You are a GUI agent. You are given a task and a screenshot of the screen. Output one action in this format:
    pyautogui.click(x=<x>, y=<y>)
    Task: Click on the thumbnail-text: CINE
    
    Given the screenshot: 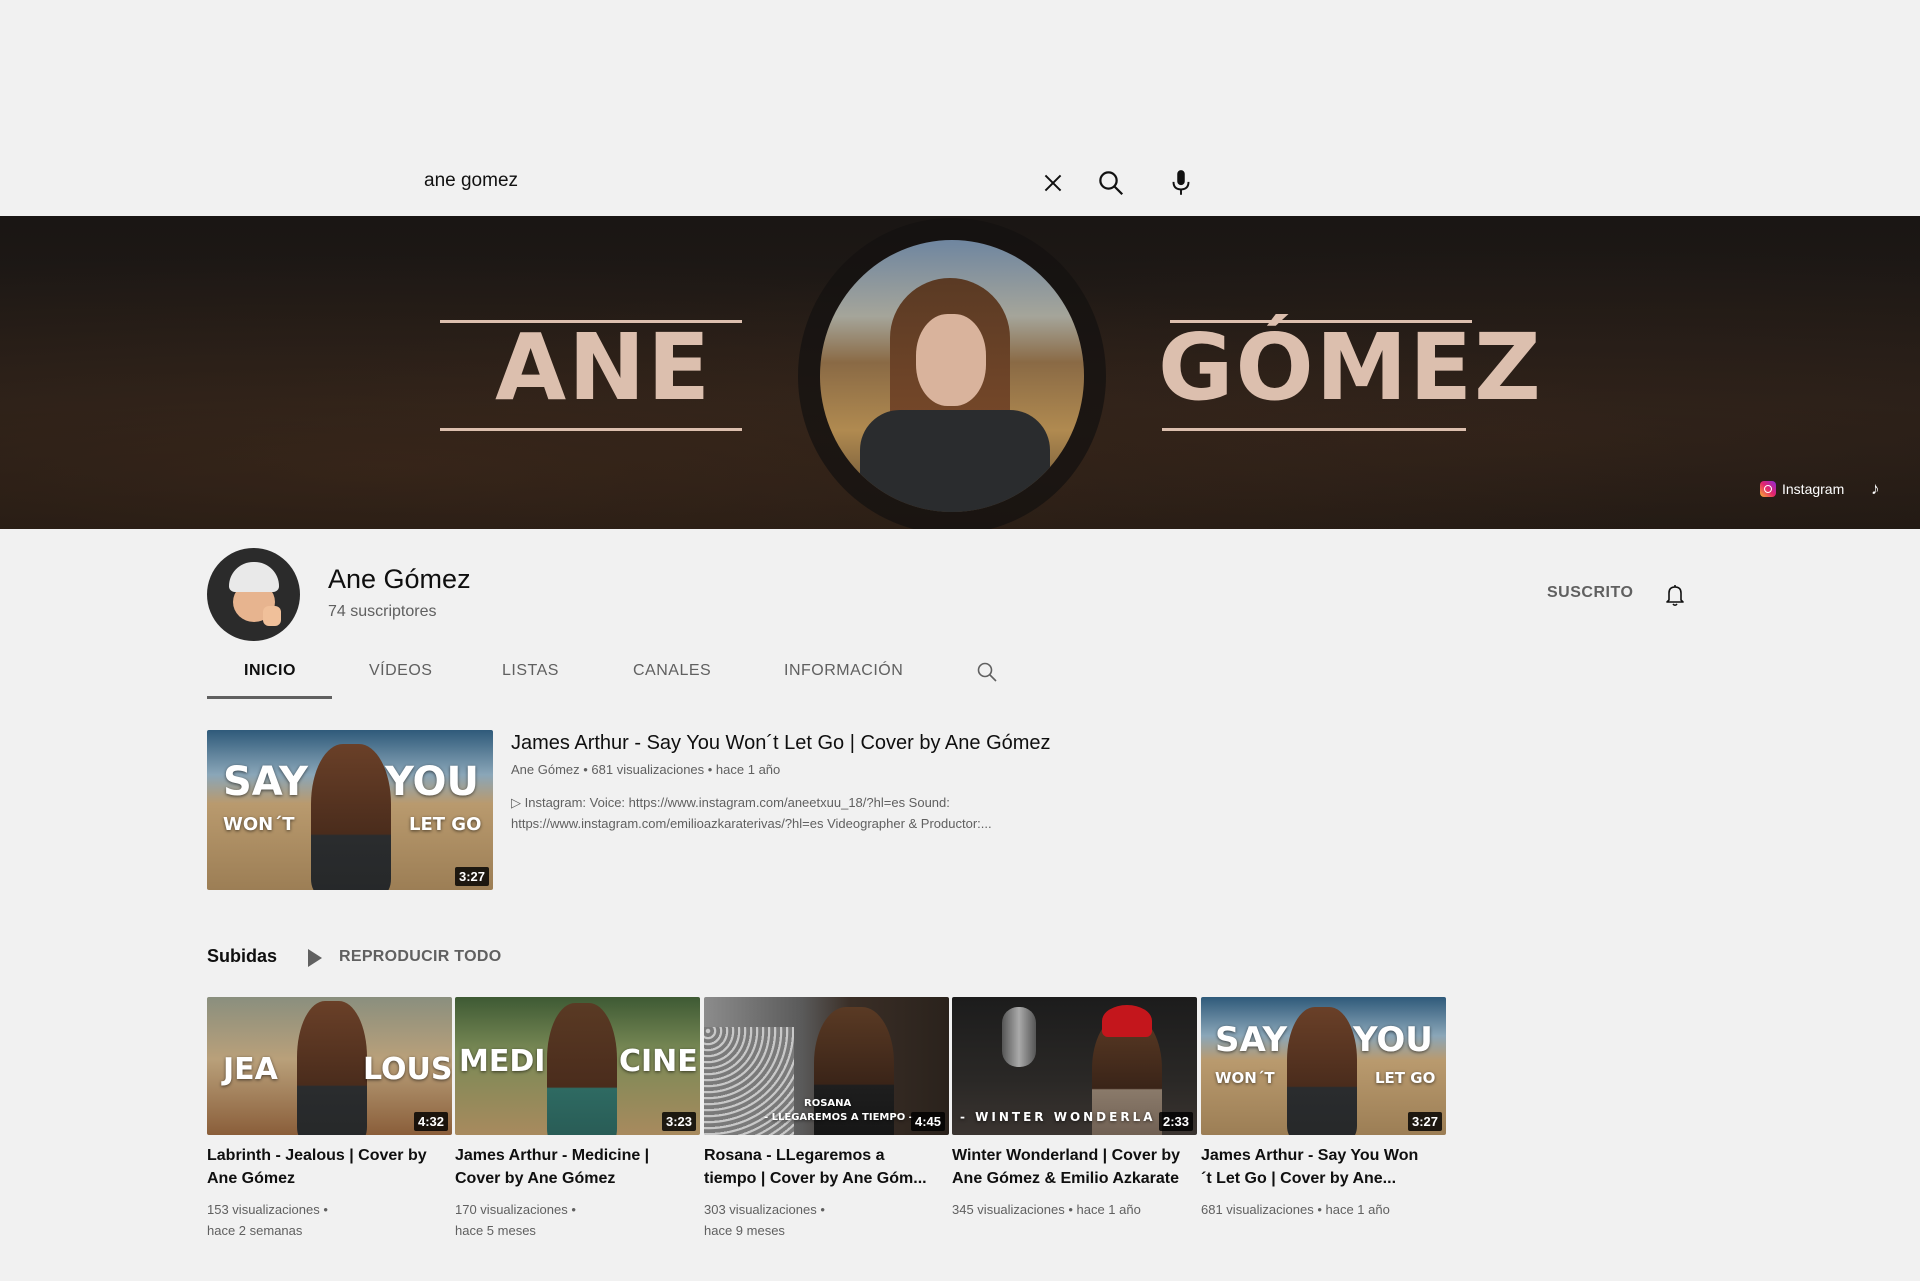 What is the action you would take?
    pyautogui.click(x=658, y=1061)
    